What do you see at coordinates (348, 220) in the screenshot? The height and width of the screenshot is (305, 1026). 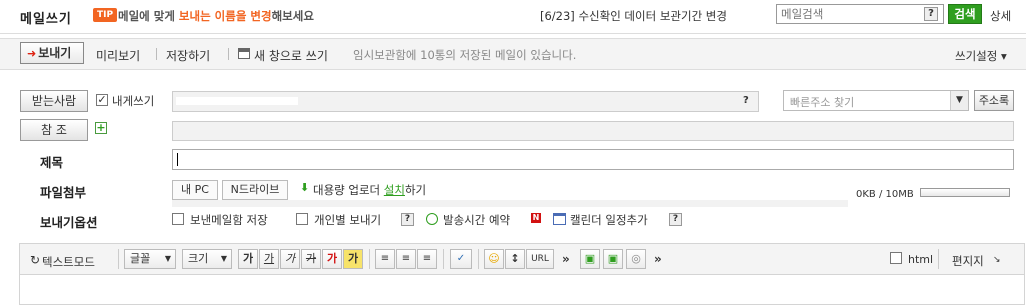 I see `individual-send-label: 개인별 보내기` at bounding box center [348, 220].